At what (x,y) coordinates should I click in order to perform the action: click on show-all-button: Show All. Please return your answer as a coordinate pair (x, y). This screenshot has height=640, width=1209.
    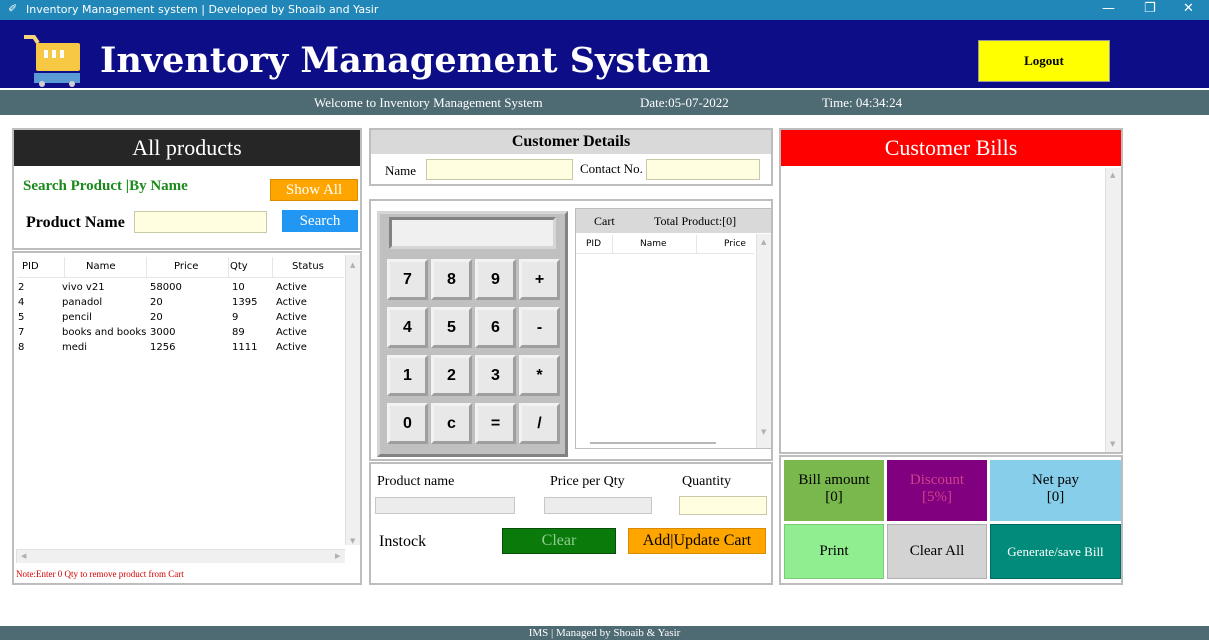
    Looking at the image, I should click on (314, 190).